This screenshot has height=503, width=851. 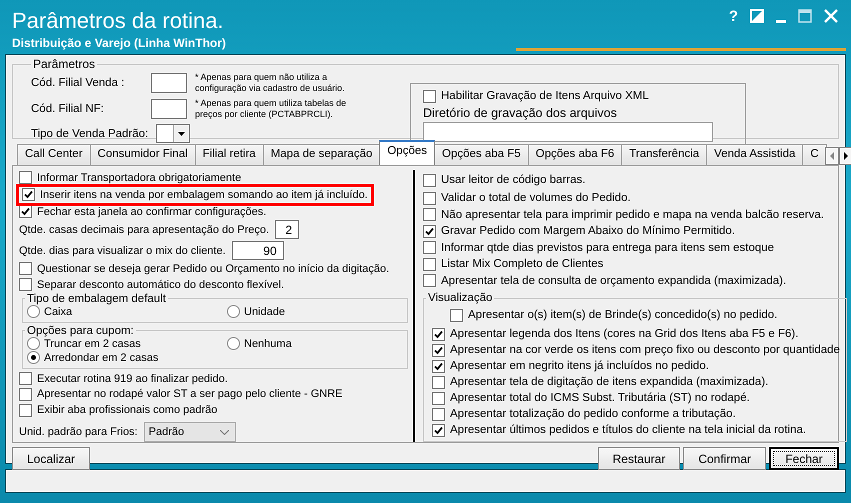 What do you see at coordinates (645, 350) in the screenshot?
I see `checkbox-label: Apresentar na cor verde os itens com preço fixo ou desconto por quantidade` at bounding box center [645, 350].